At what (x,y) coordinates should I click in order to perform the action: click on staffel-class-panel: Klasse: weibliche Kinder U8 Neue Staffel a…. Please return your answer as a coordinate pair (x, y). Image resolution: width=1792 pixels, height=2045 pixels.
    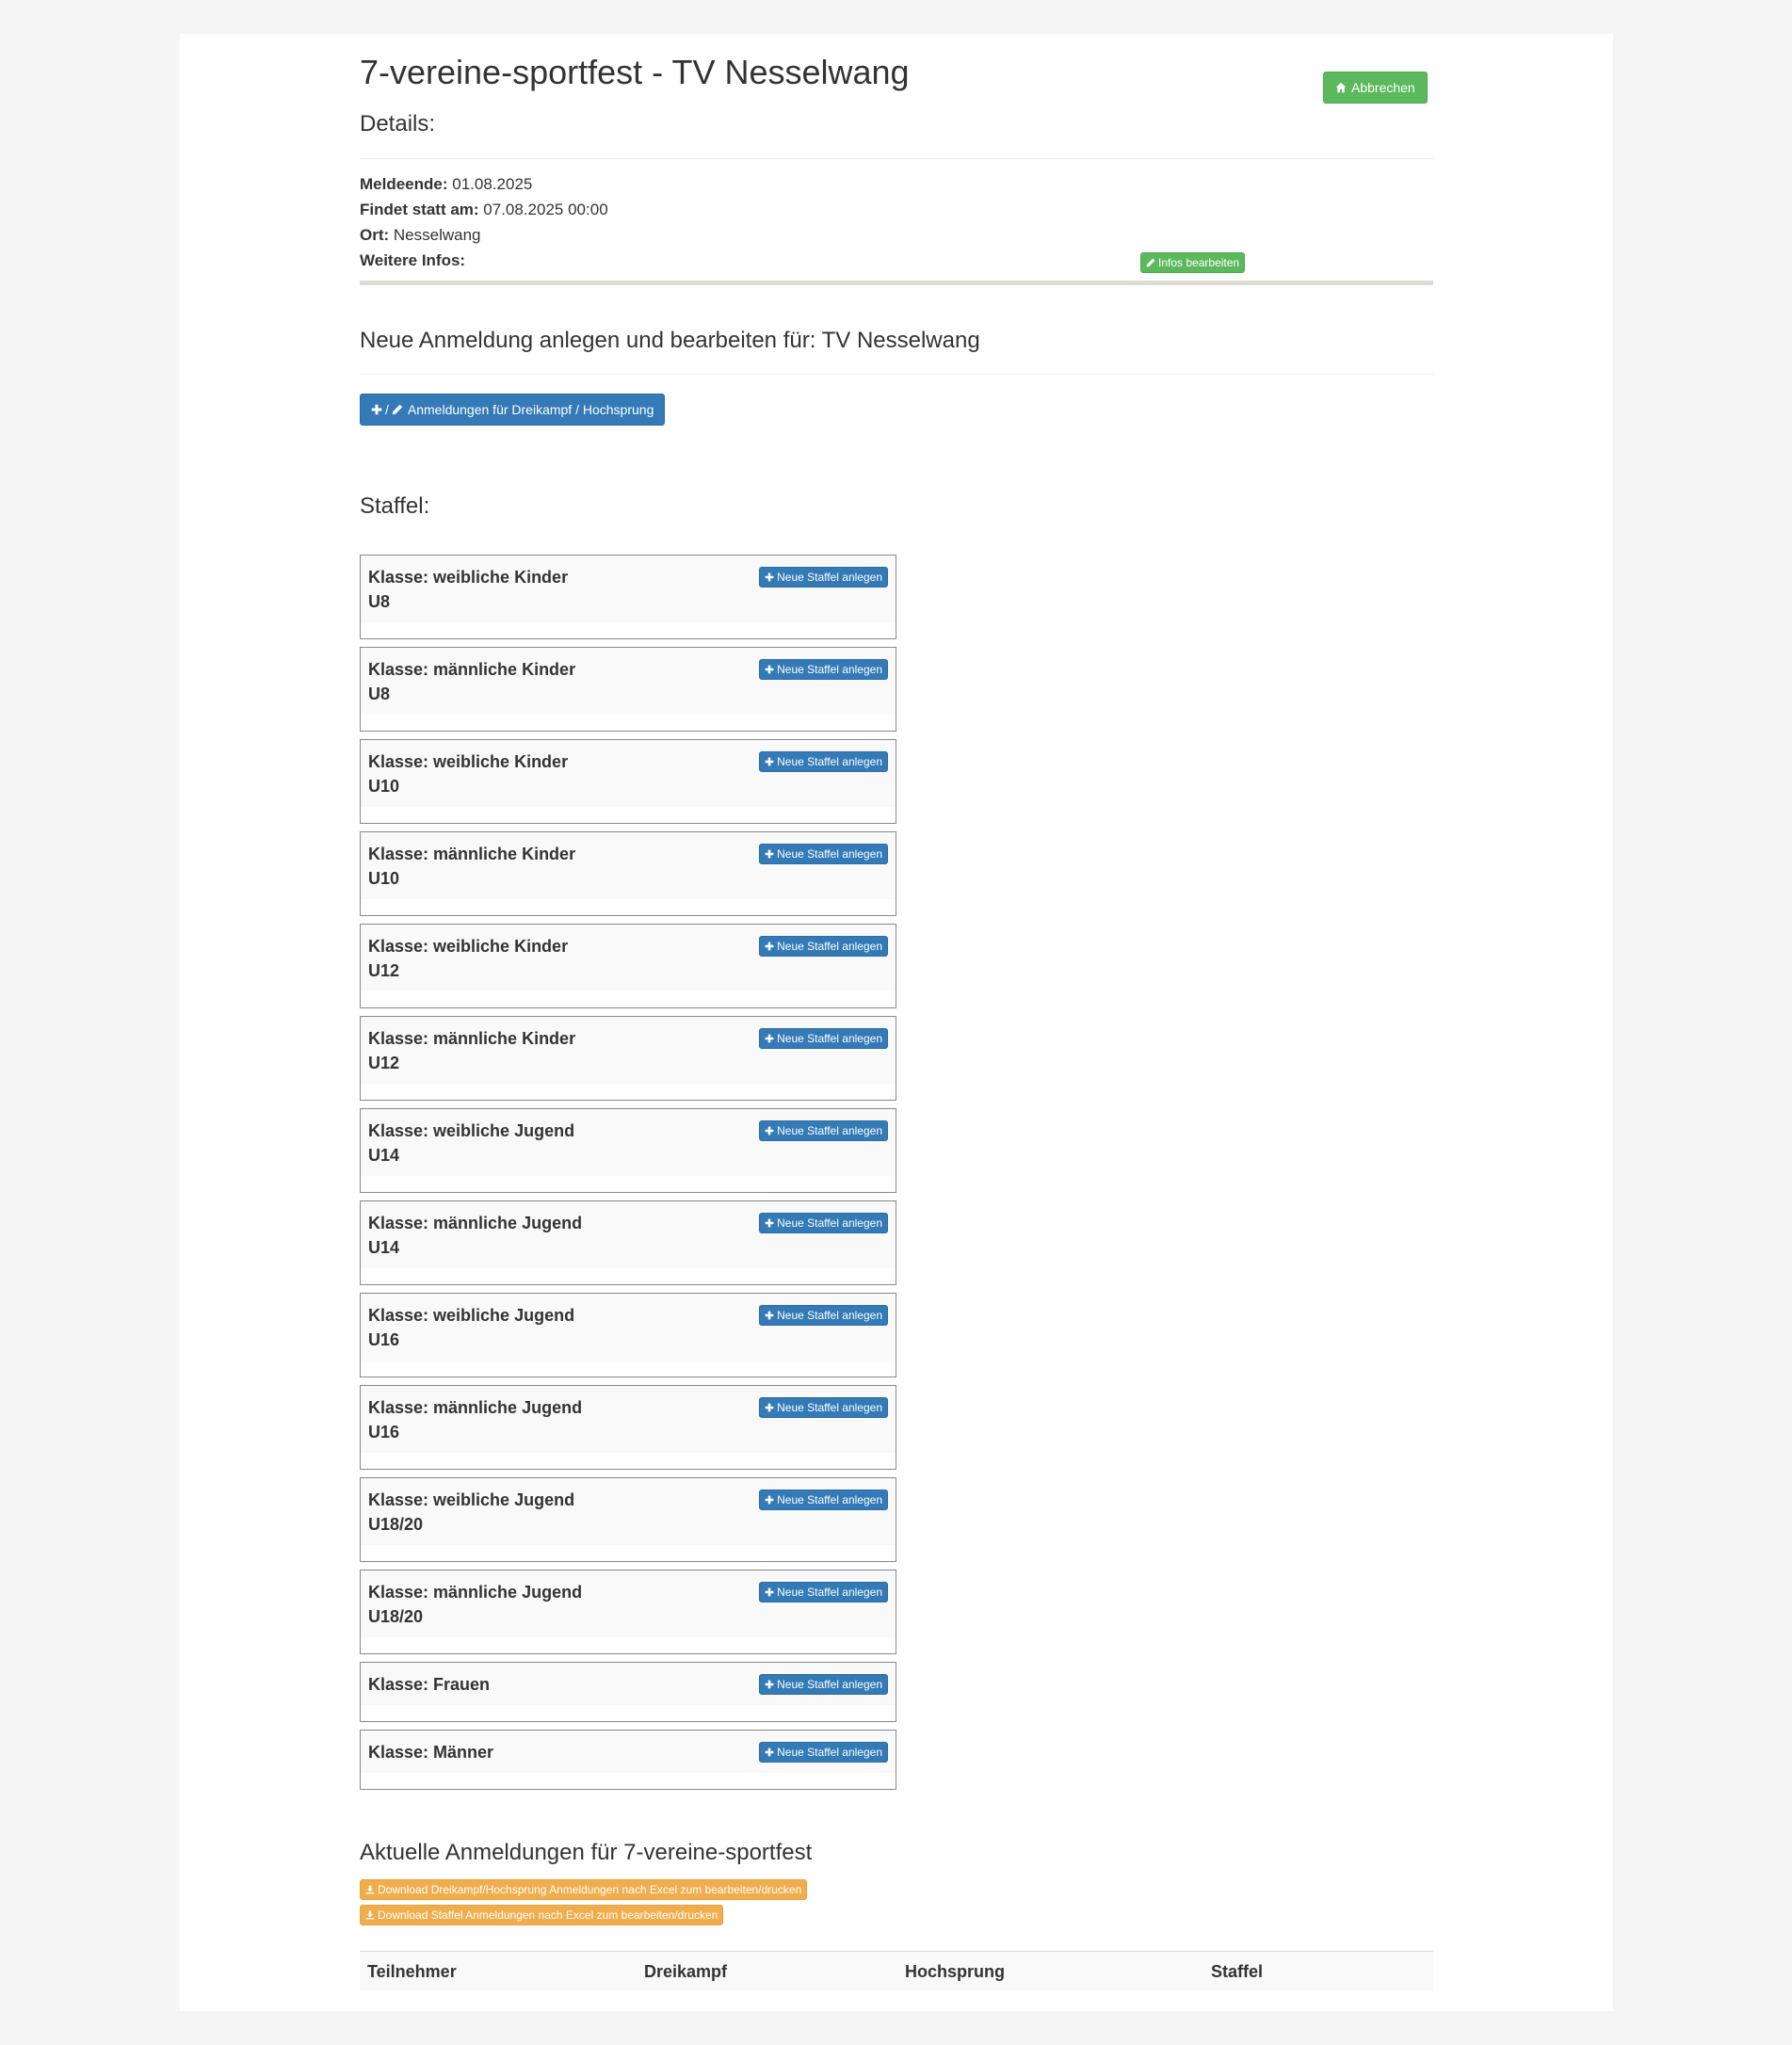
    Looking at the image, I should click on (628, 597).